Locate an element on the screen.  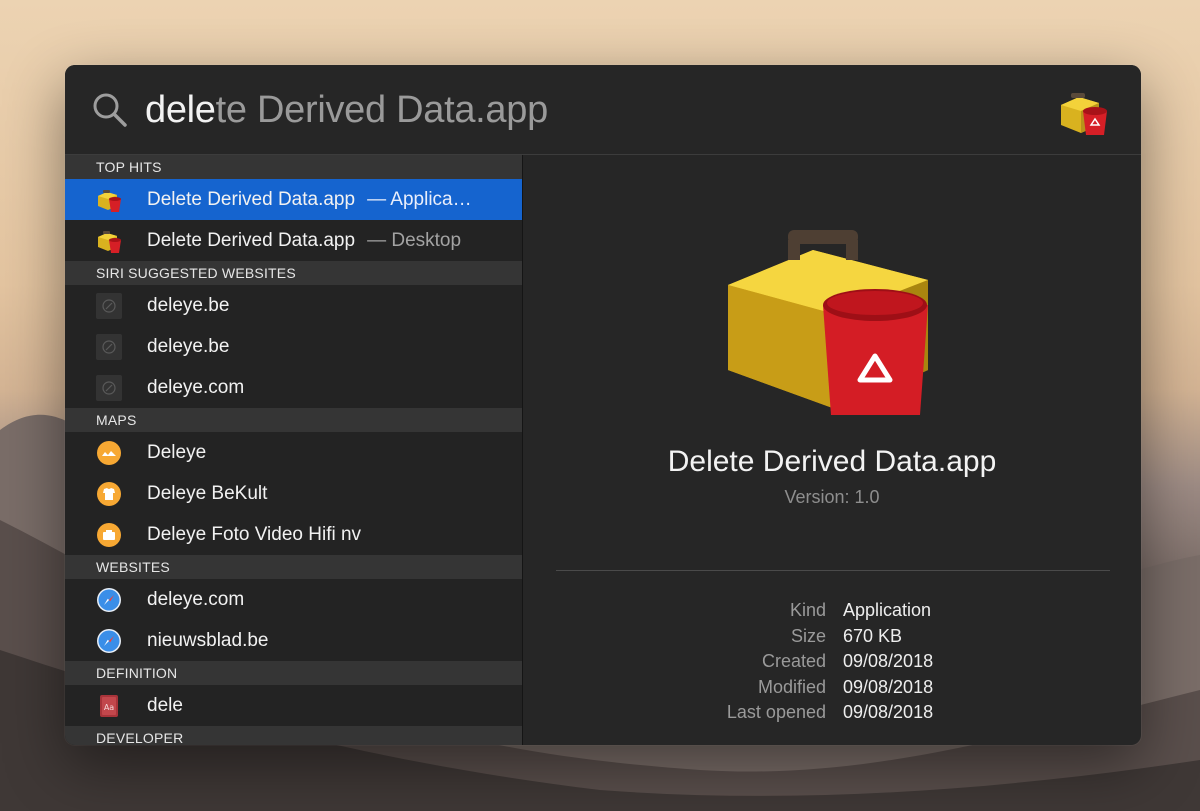
result-row-app-desktop: Delete Derived Data.app — Desktop is located at coordinates (293, 240).